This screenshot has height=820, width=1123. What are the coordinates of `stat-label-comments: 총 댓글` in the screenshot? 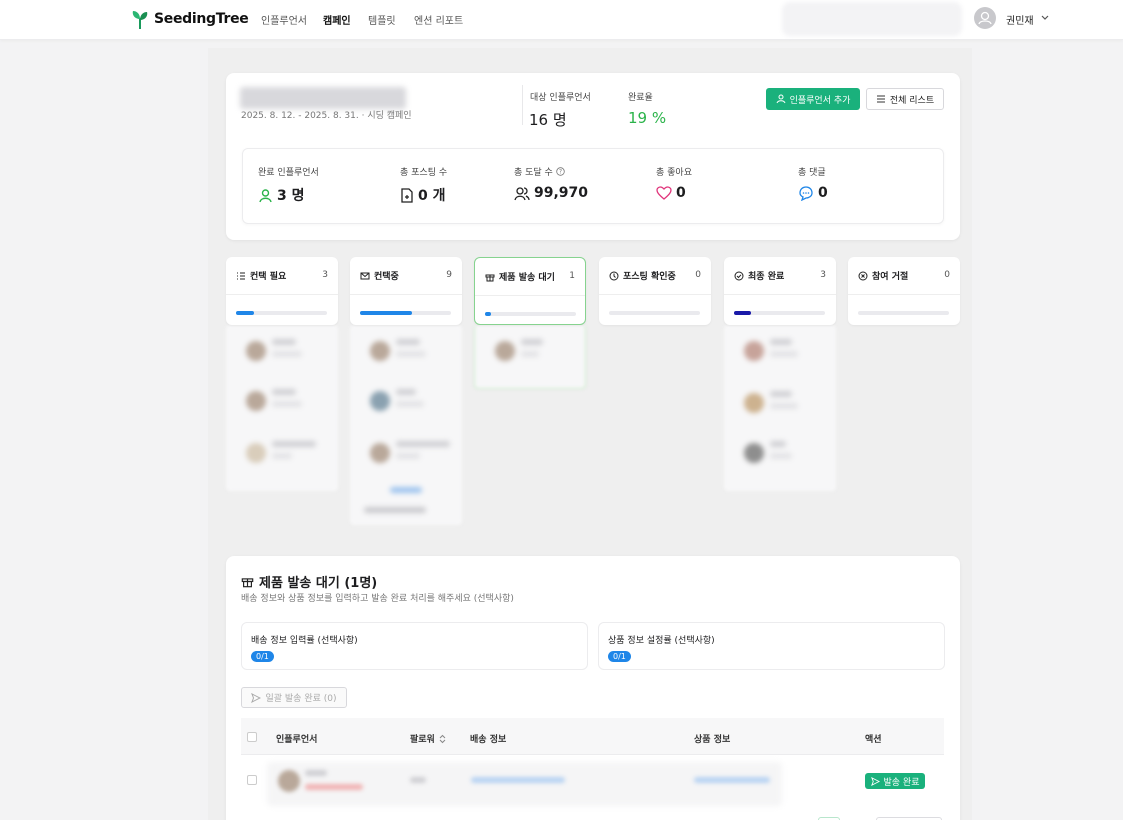 It's located at (812, 173).